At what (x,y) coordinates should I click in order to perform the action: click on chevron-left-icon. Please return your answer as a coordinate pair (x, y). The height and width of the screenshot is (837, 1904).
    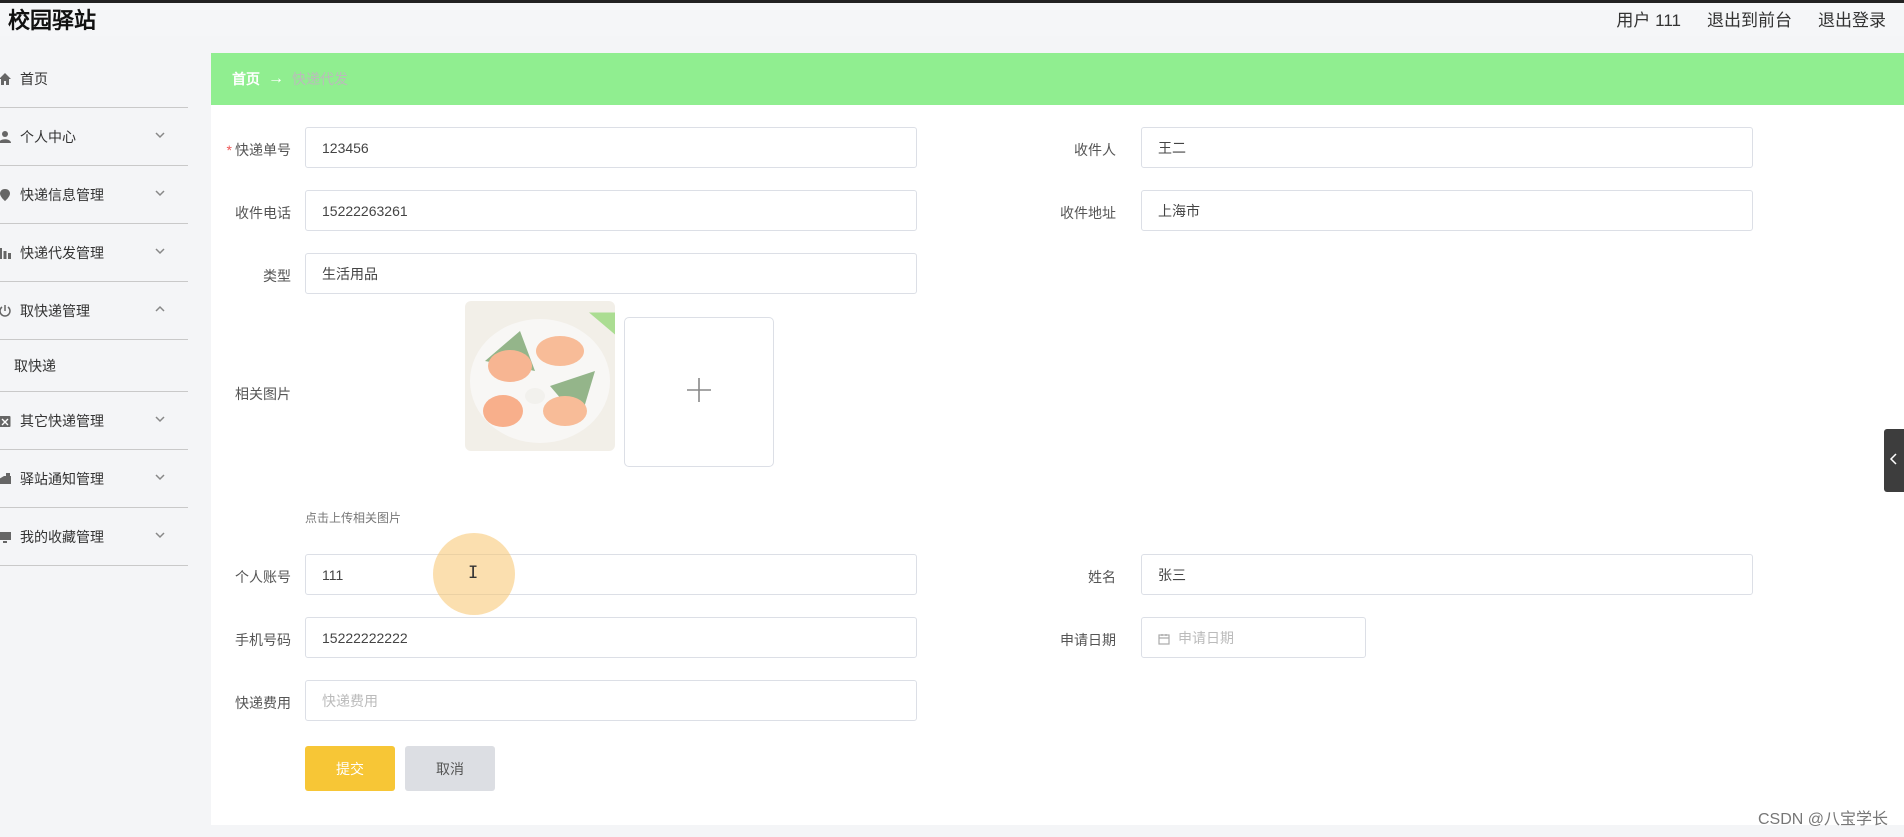
    Looking at the image, I should click on (1894, 461).